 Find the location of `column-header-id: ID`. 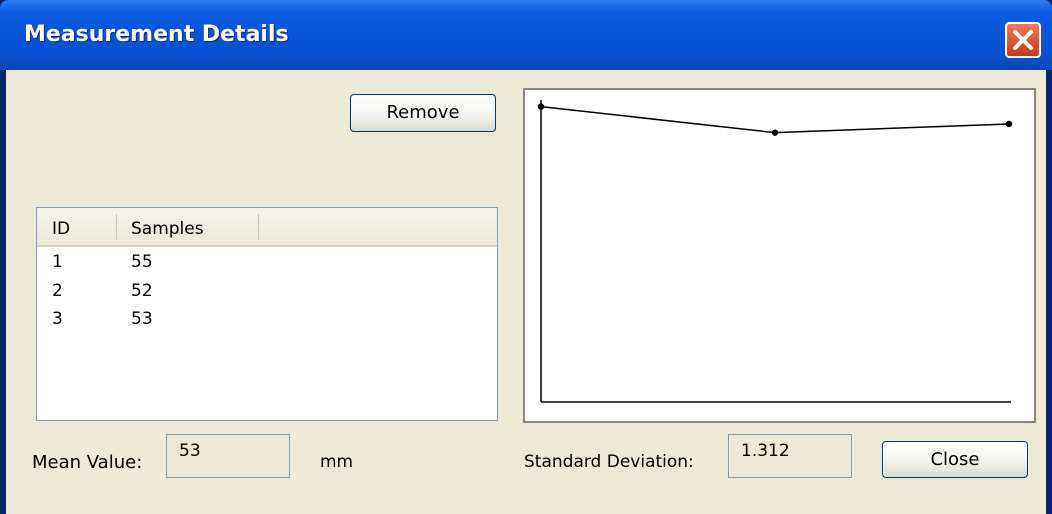

column-header-id: ID is located at coordinates (61, 229).